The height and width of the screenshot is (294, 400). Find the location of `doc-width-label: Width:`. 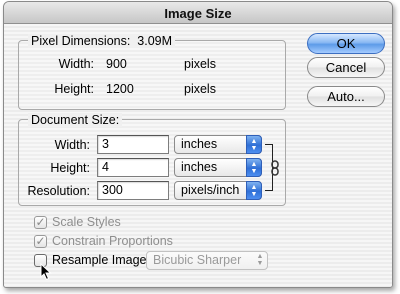

doc-width-label: Width: is located at coordinates (72, 145).